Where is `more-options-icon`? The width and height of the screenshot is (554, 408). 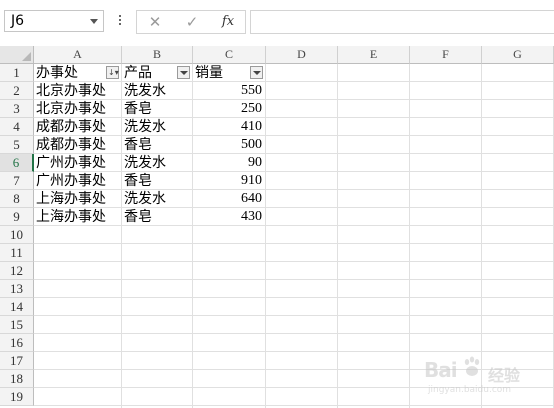 more-options-icon is located at coordinates (120, 21).